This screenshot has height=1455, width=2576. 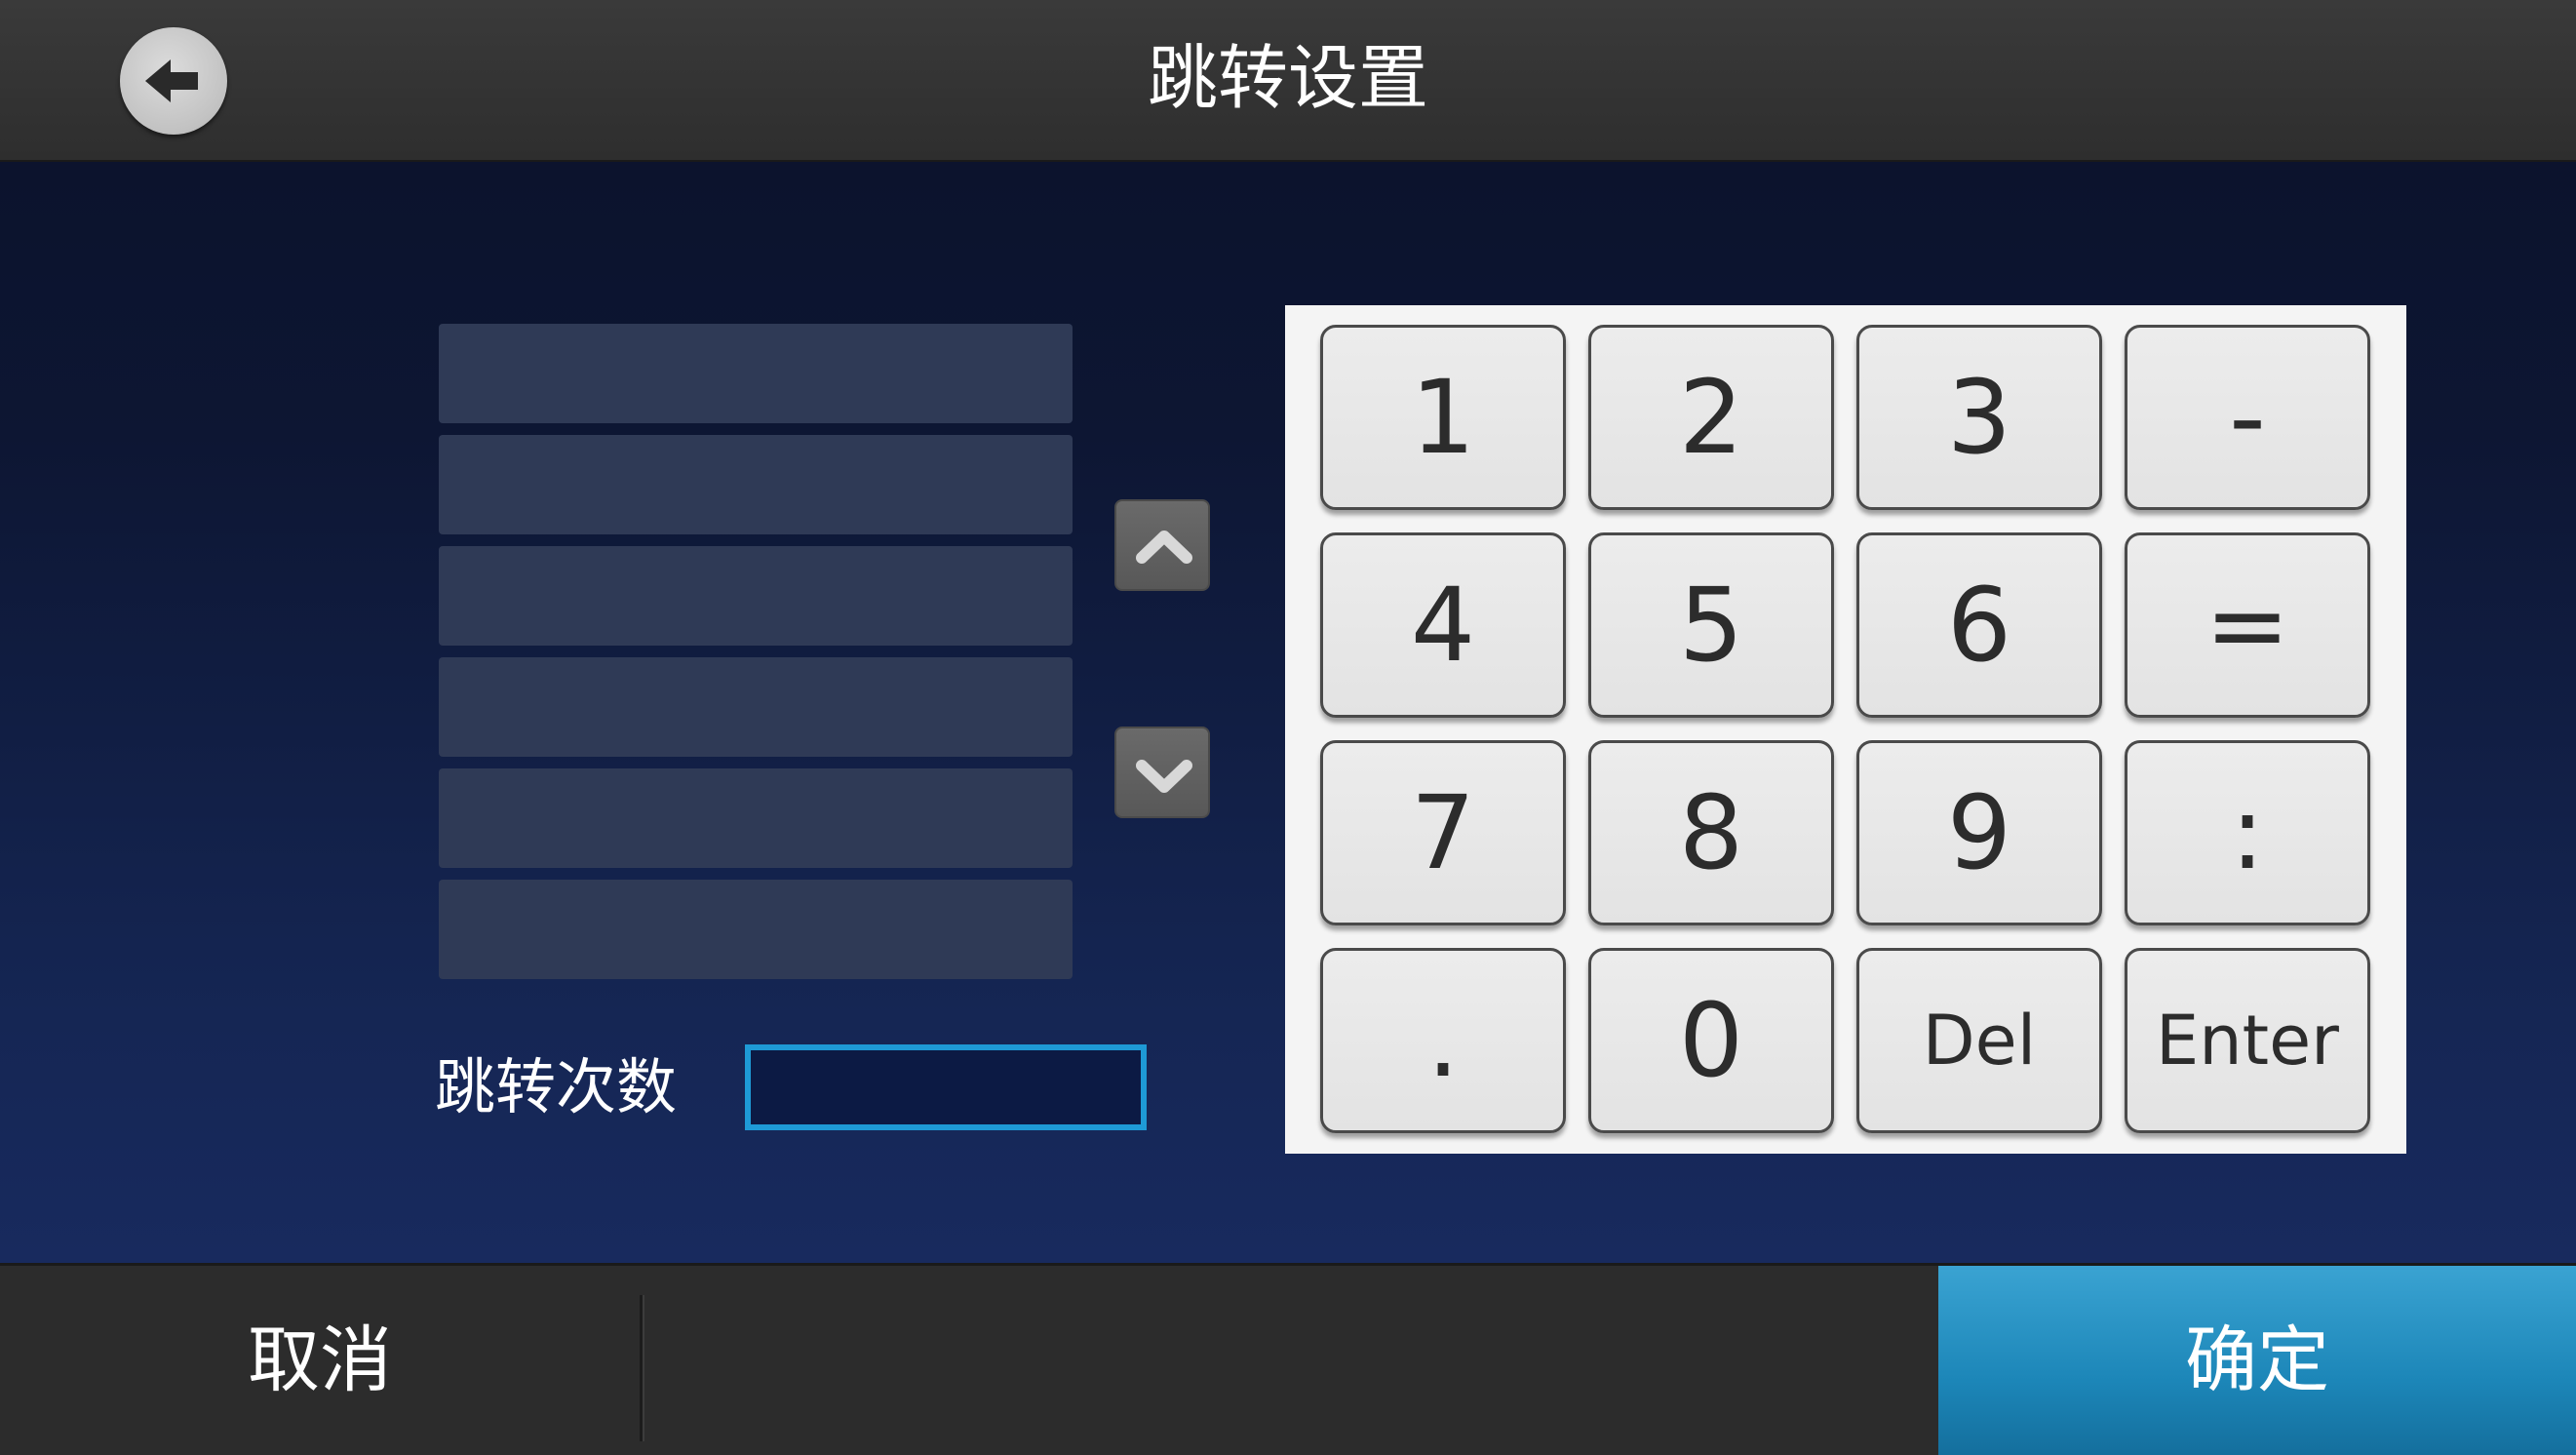 I want to click on key-4: 4, so click(x=1443, y=625).